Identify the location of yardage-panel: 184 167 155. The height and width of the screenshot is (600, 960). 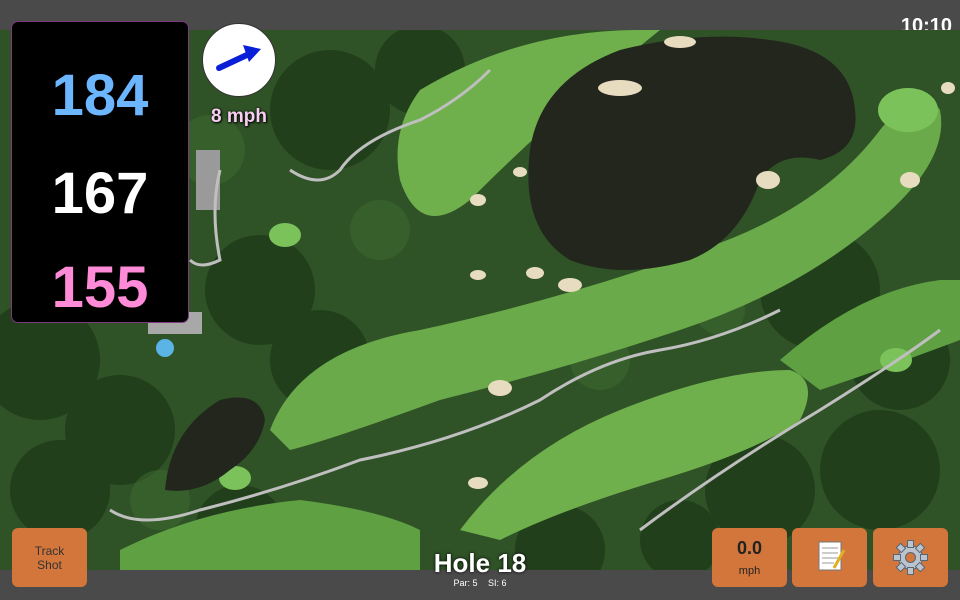
(100, 172).